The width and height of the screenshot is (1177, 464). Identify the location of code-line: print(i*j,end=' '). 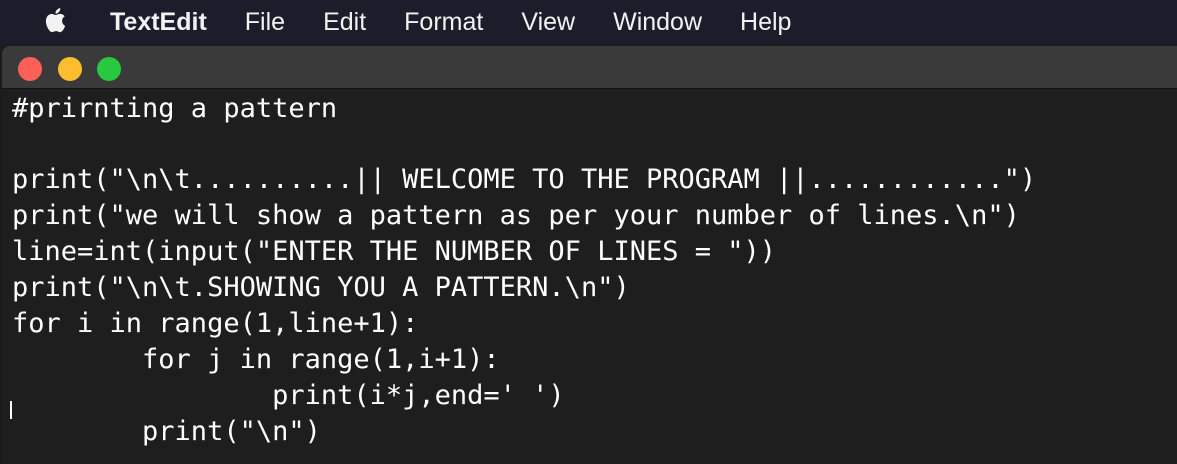
(288, 395).